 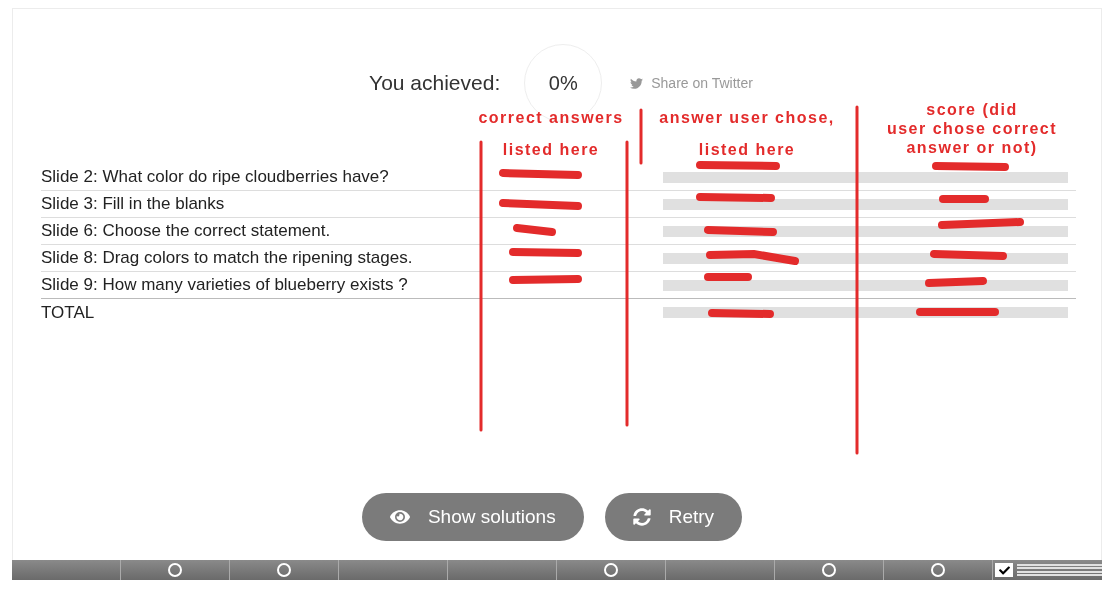 What do you see at coordinates (227, 258) in the screenshot?
I see `question-text: Slide 8: Drag colors to match the ripening stages.` at bounding box center [227, 258].